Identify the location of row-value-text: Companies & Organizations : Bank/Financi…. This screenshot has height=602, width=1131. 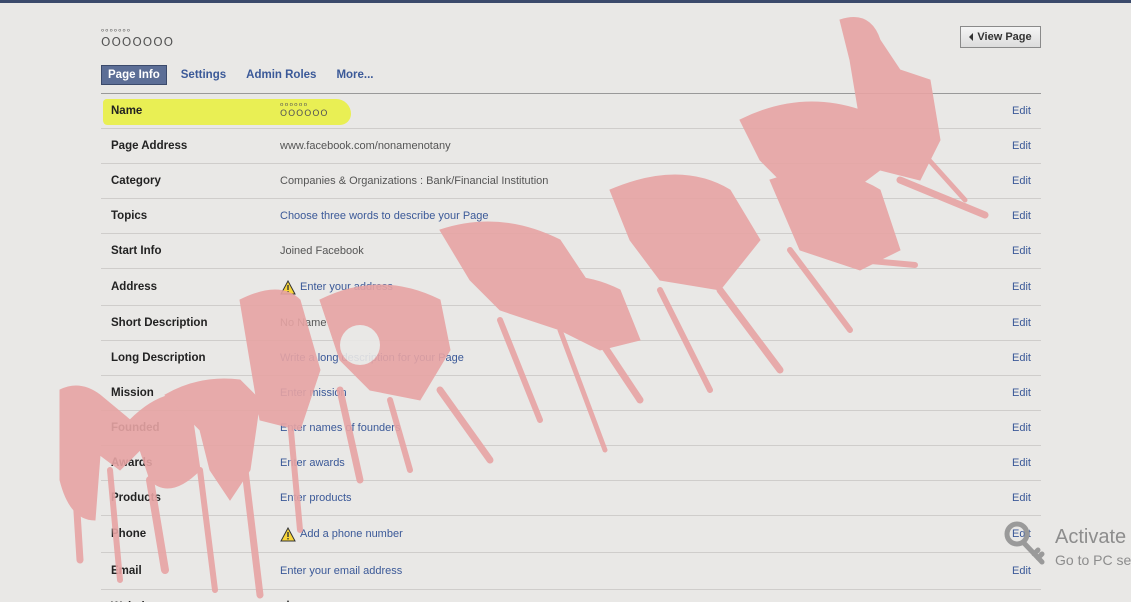
(414, 181).